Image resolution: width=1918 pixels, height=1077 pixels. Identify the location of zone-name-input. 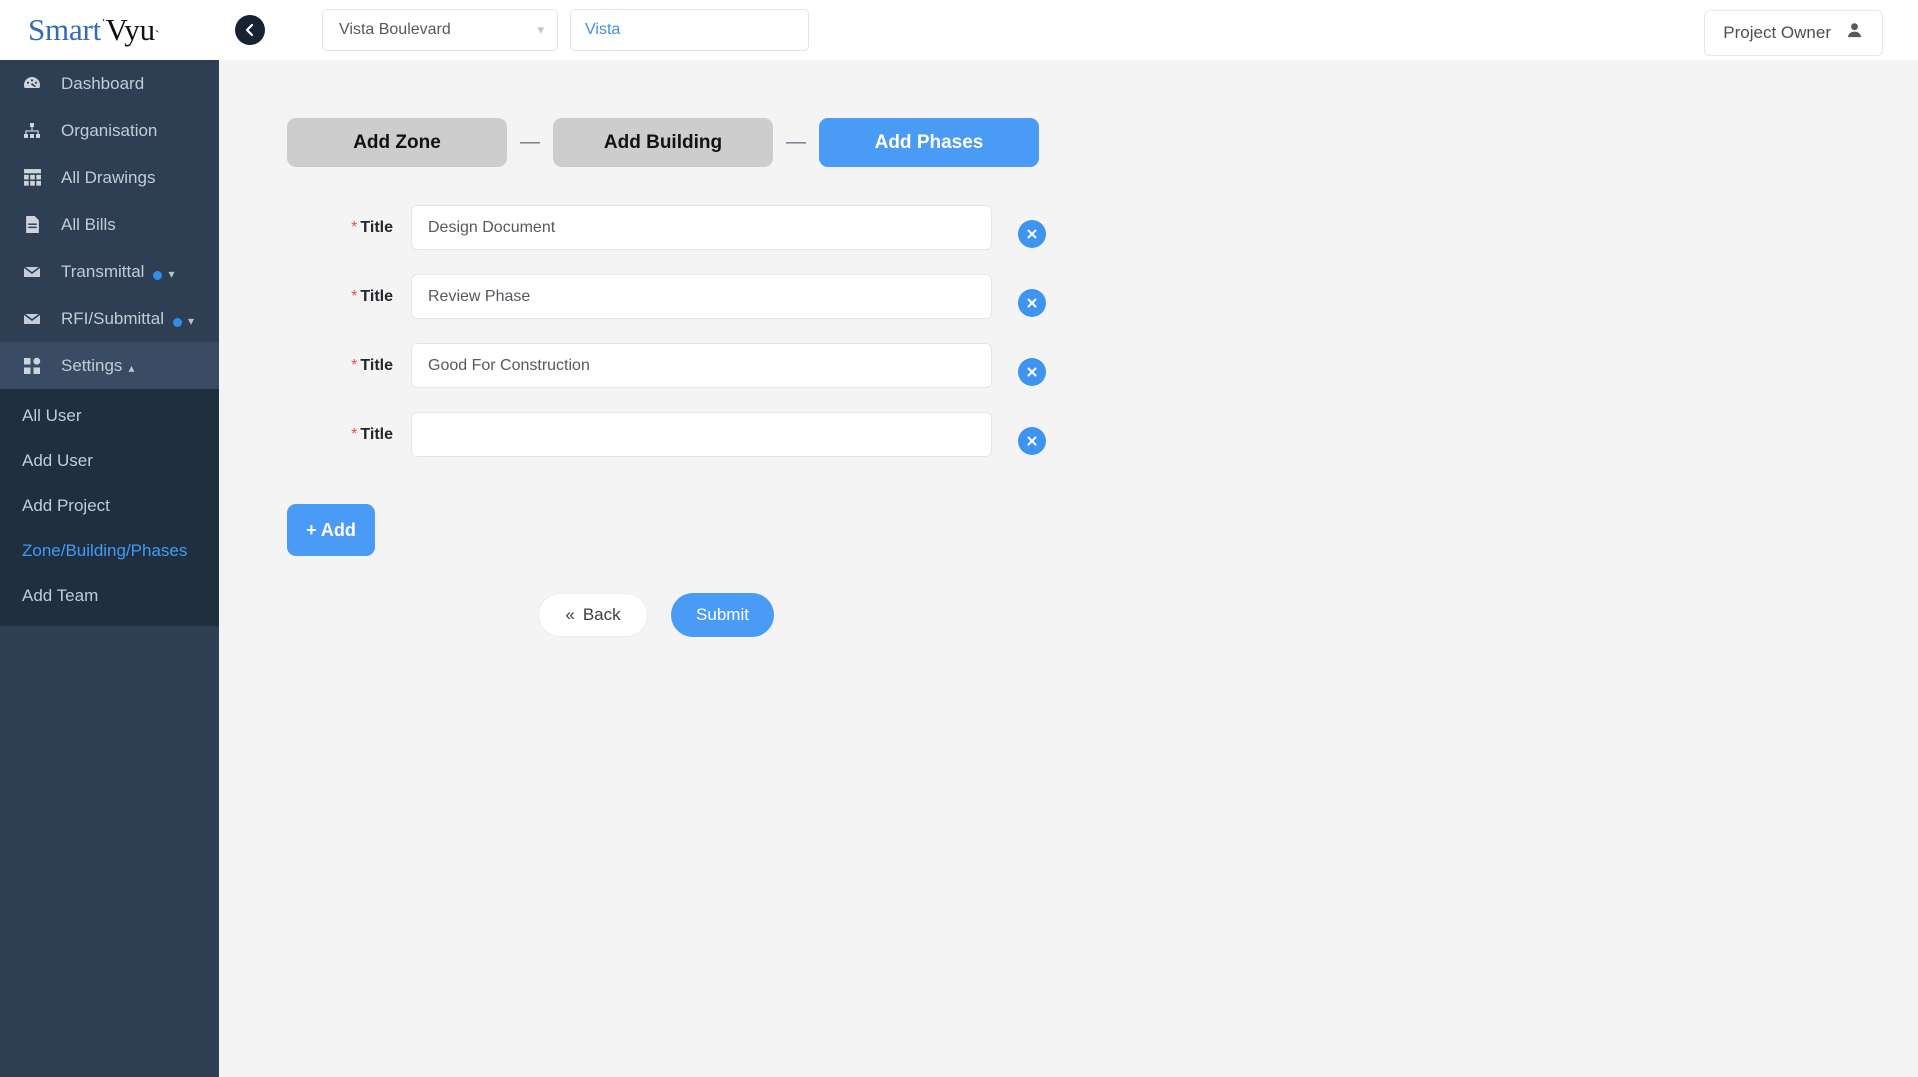
(689, 30).